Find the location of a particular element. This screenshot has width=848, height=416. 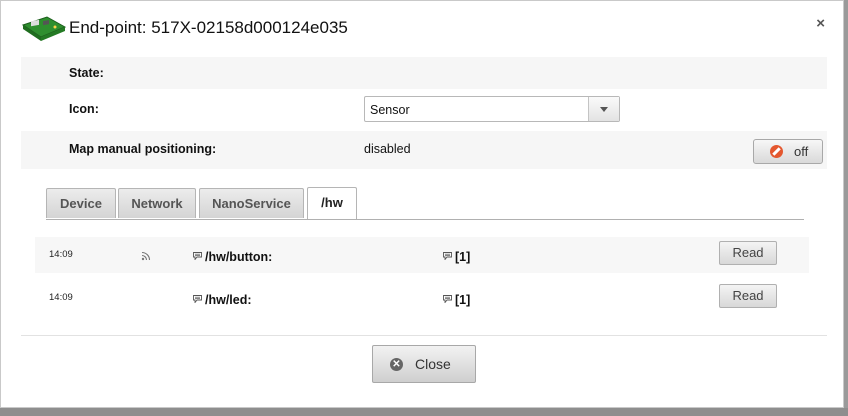

close-icon: × is located at coordinates (820, 23).